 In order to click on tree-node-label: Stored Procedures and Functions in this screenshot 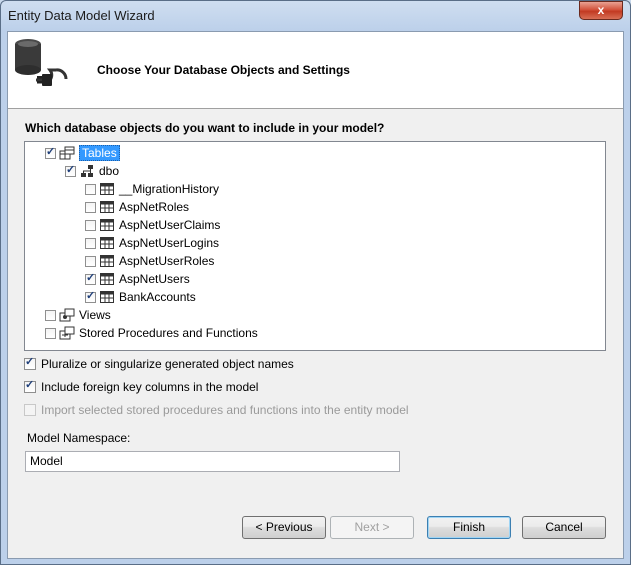, I will do `click(168, 333)`.